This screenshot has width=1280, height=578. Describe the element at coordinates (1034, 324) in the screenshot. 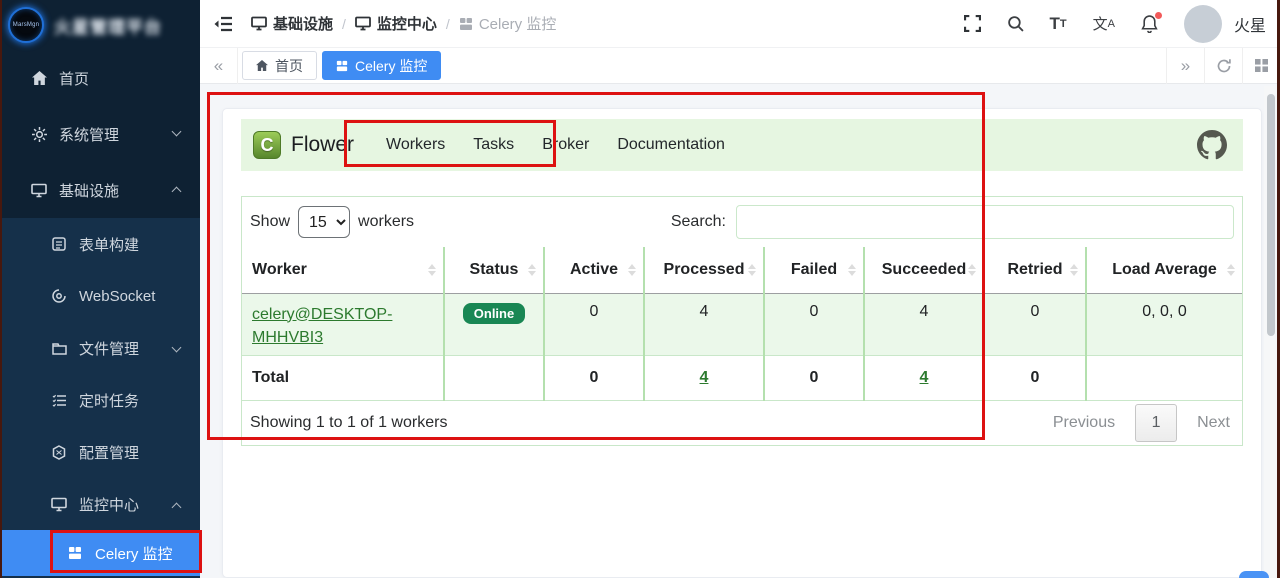

I see `retried-cell: 0` at that location.